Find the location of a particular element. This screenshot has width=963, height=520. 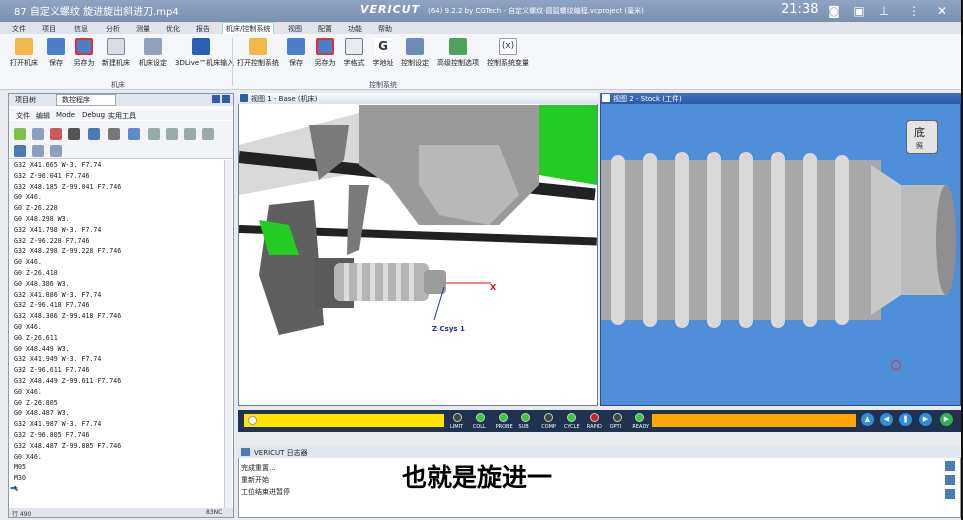

edit-icon is located at coordinates (56, 134).